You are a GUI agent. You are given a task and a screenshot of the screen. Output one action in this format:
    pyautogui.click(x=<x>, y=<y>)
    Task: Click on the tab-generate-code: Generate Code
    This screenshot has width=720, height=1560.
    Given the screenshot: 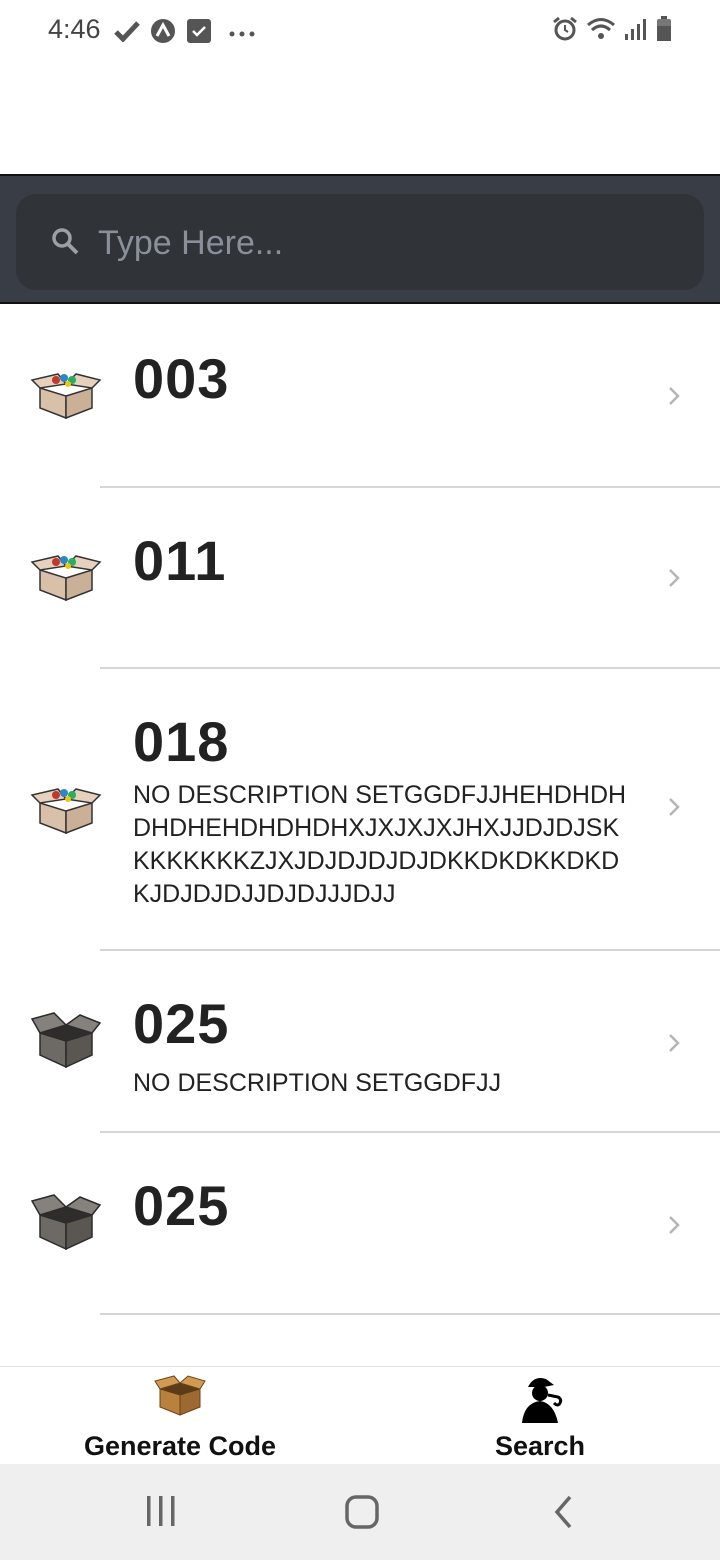 What is the action you would take?
    pyautogui.click(x=180, y=1416)
    